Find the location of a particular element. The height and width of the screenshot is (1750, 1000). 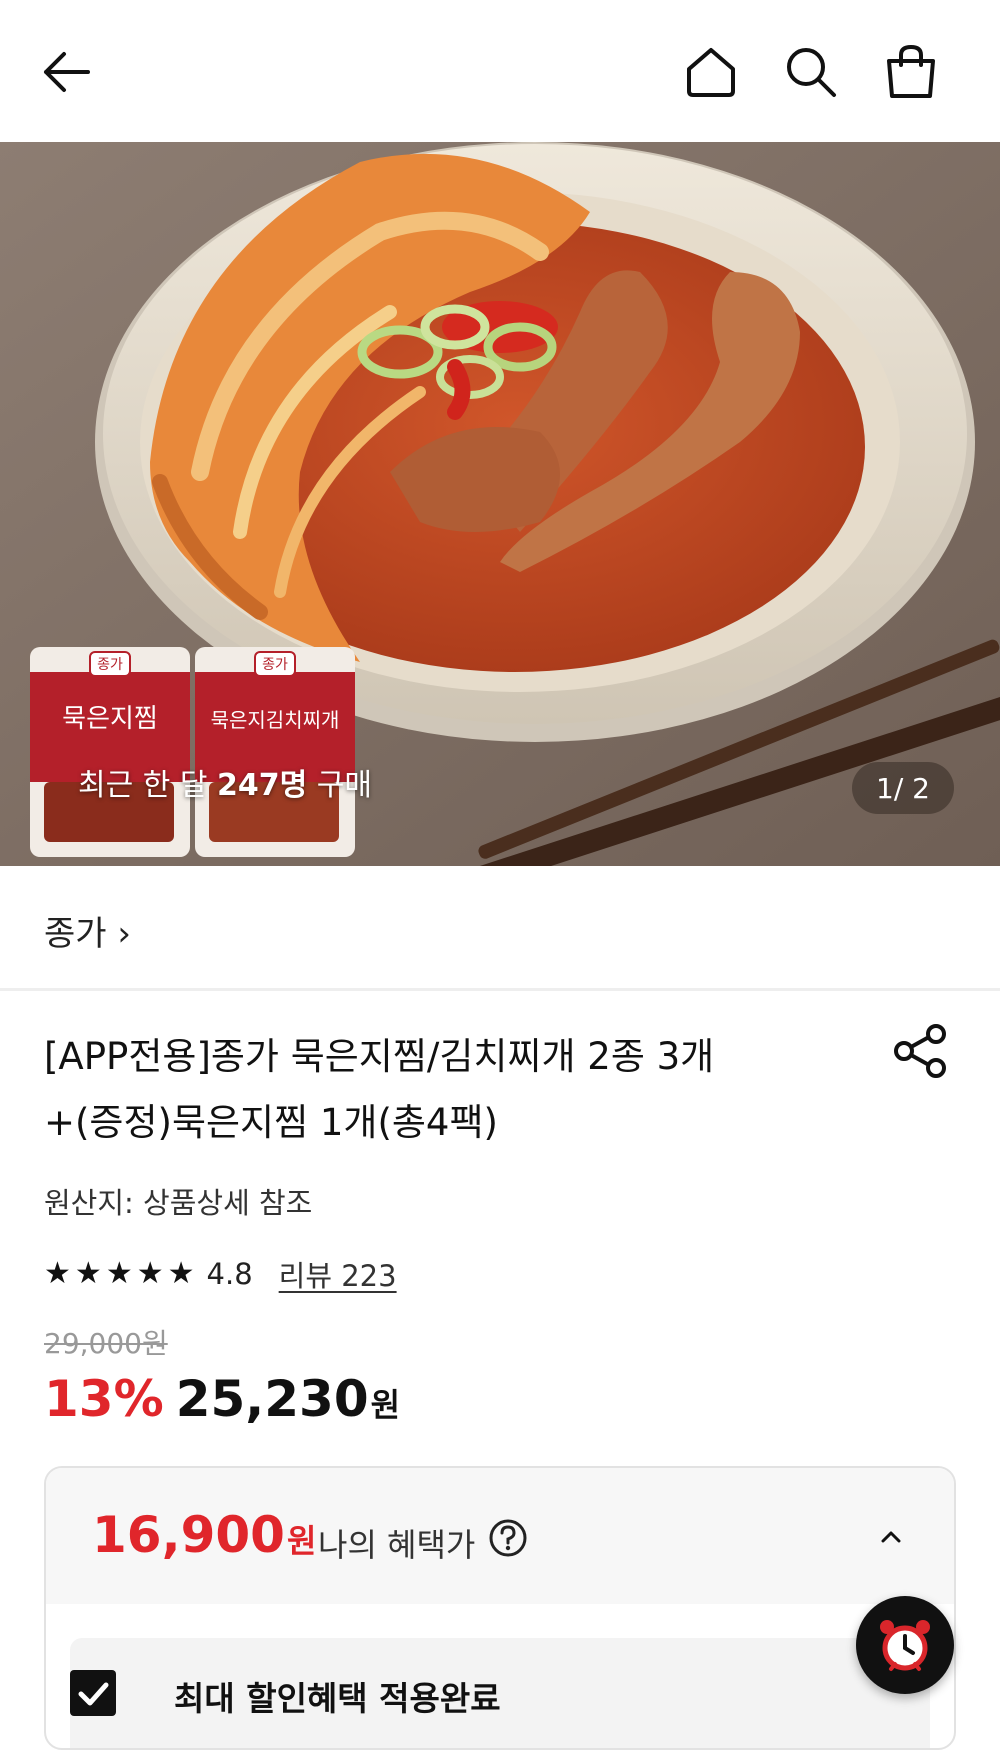

top-navigation-bar is located at coordinates (500, 71).